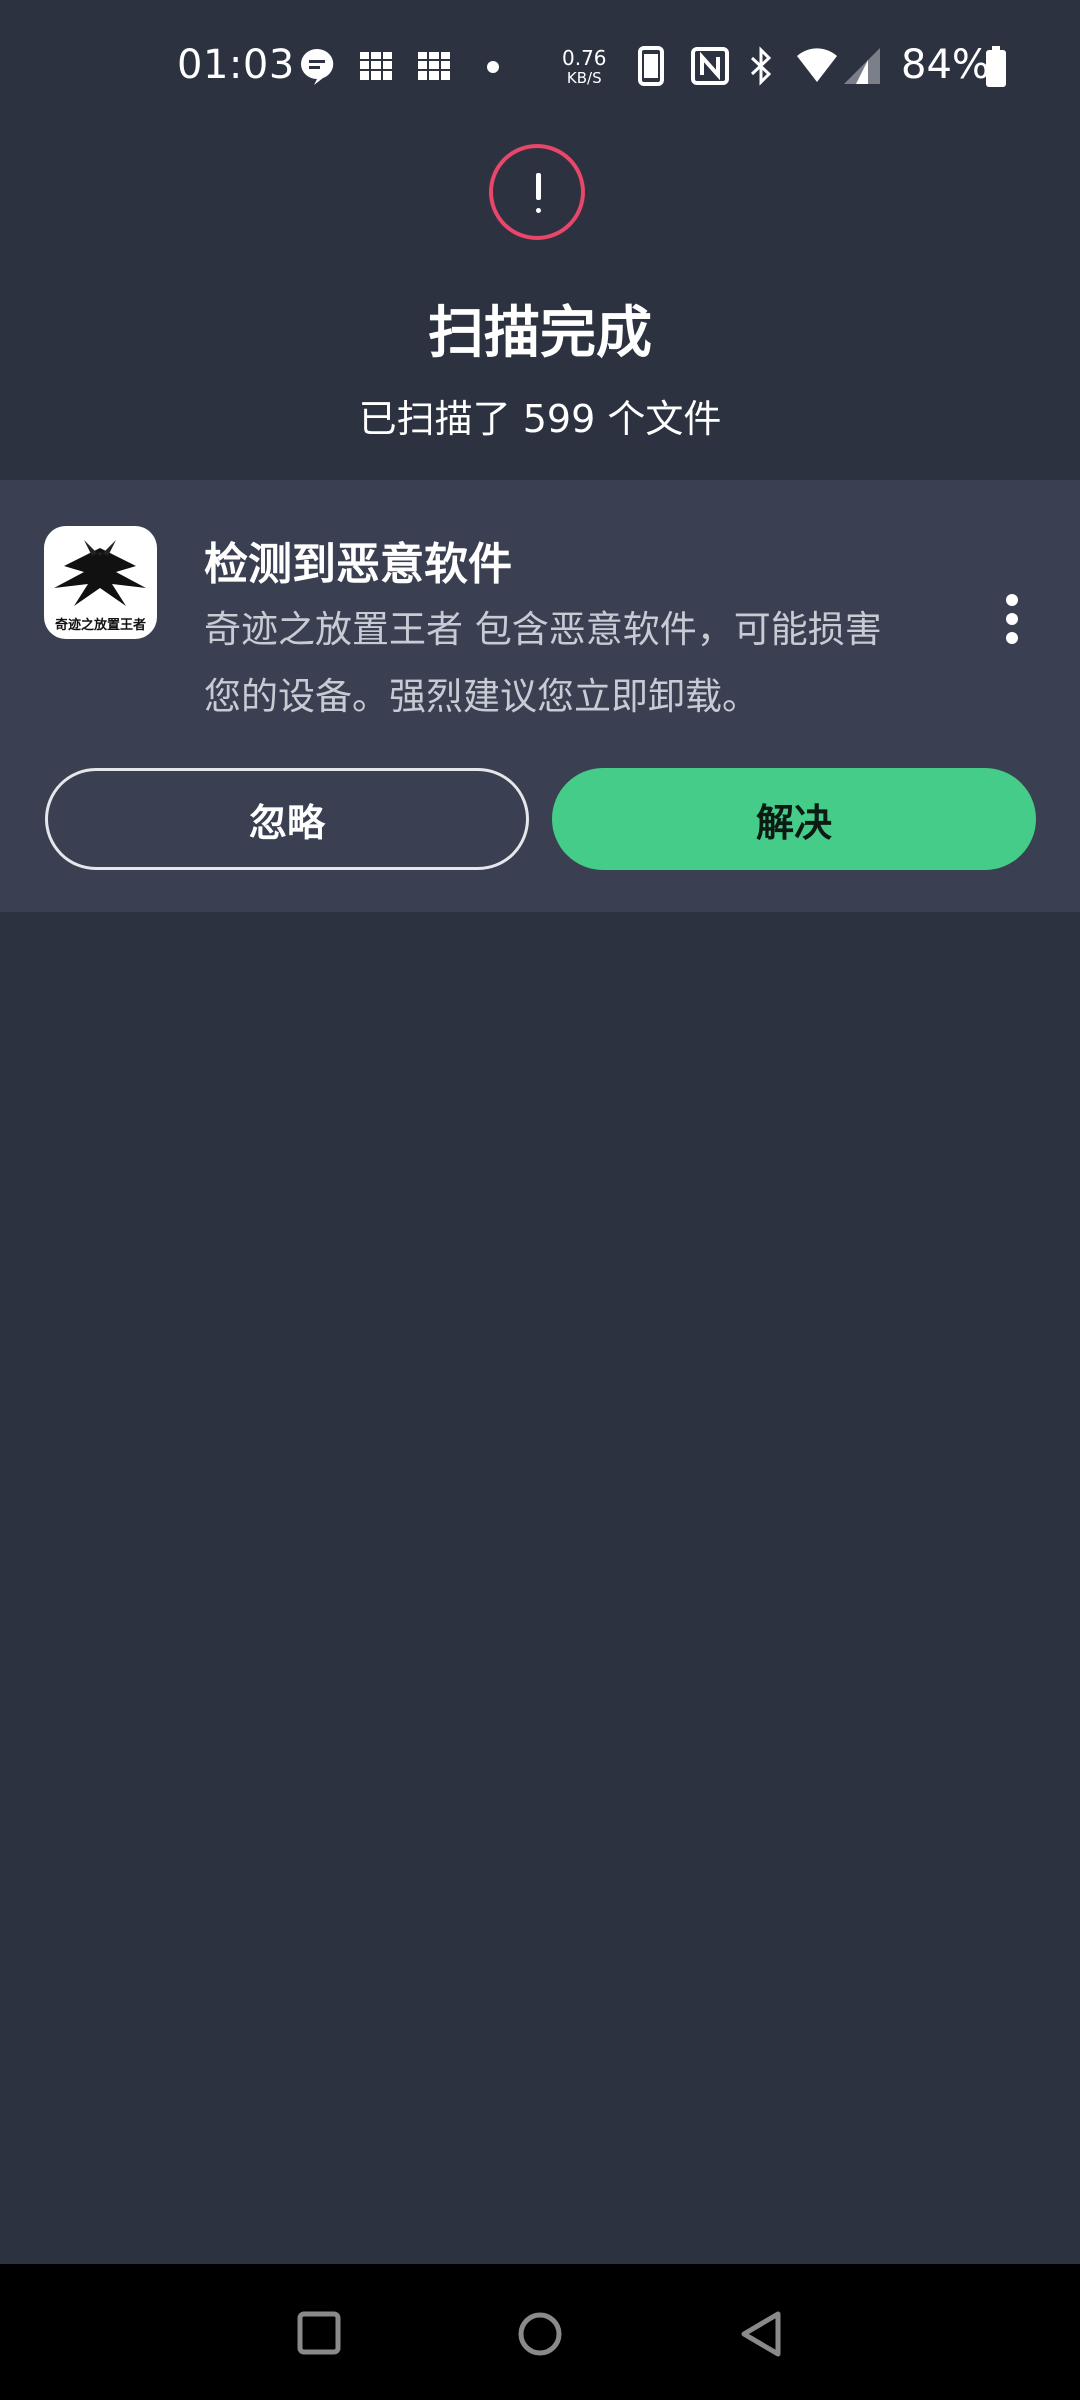  Describe the element at coordinates (537, 192) in the screenshot. I see `alert-icon` at that location.